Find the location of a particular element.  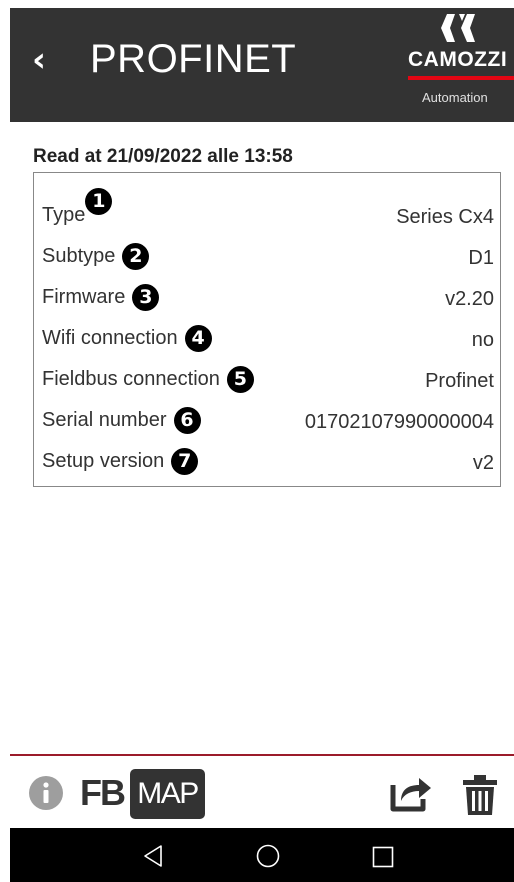

camozzi-logo-mark-icon is located at coordinates (458, 28).